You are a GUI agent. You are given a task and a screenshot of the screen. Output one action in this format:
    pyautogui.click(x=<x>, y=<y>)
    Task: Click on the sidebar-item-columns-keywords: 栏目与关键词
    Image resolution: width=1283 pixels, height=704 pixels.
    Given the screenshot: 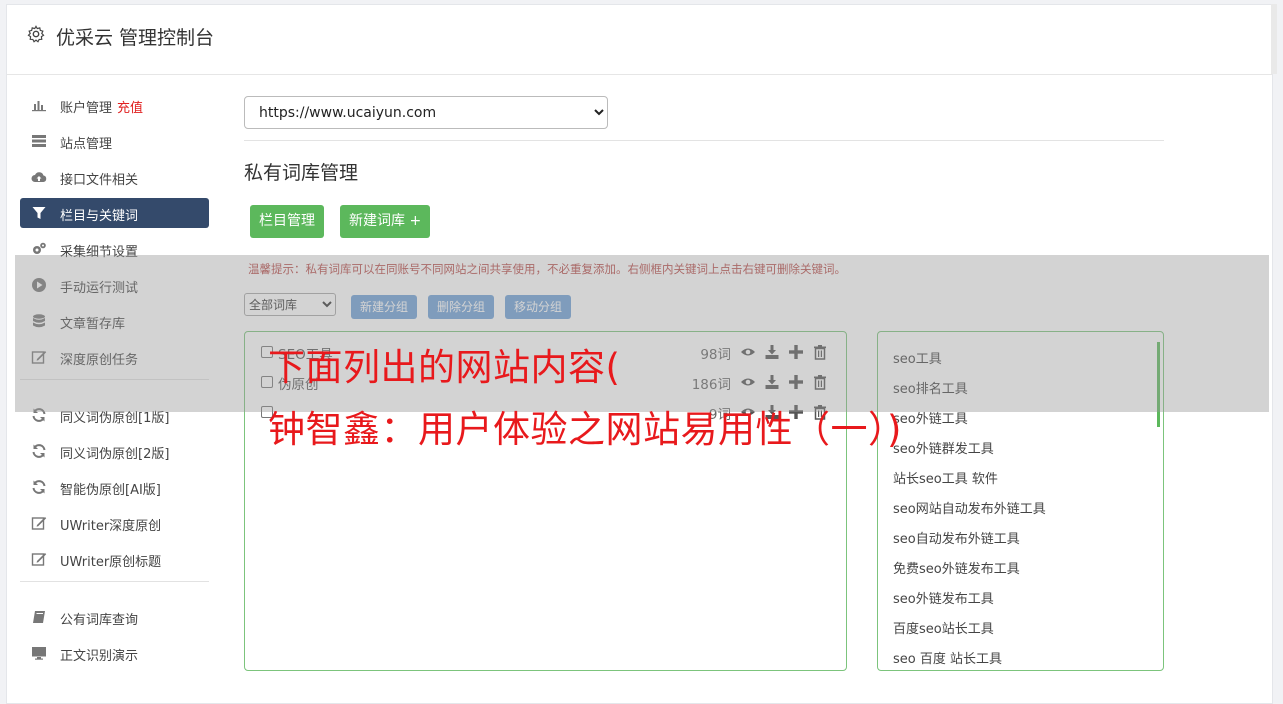 What is the action you would take?
    pyautogui.click(x=114, y=213)
    